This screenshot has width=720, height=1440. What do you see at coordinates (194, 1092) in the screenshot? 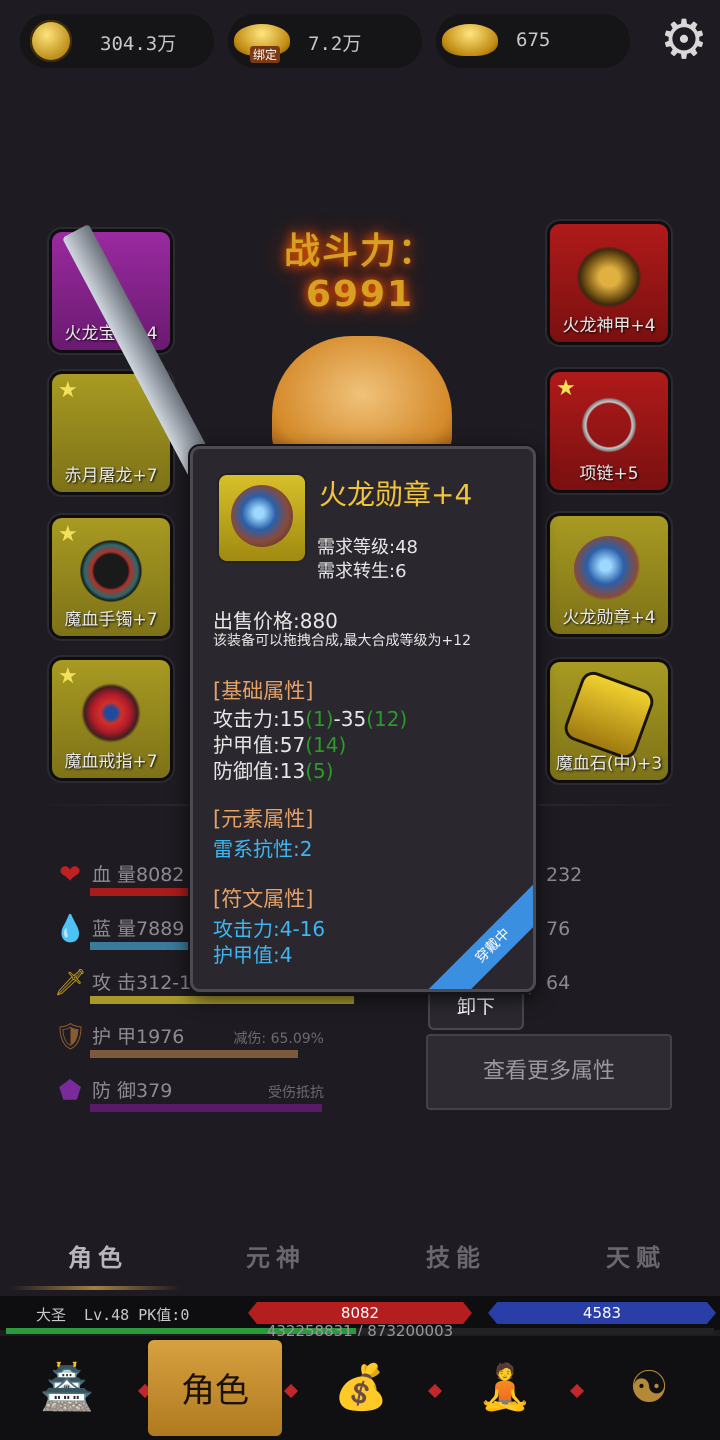
I see `stat-defense: ⬟ 防 御379 受伤抵抗` at bounding box center [194, 1092].